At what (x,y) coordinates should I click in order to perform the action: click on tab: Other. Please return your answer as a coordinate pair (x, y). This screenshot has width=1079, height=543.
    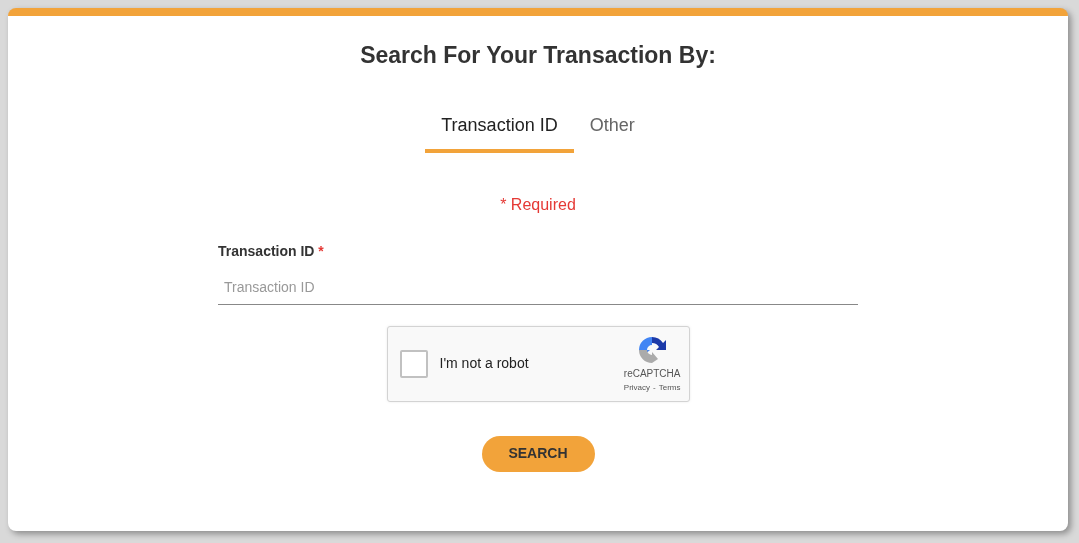
    Looking at the image, I should click on (612, 127).